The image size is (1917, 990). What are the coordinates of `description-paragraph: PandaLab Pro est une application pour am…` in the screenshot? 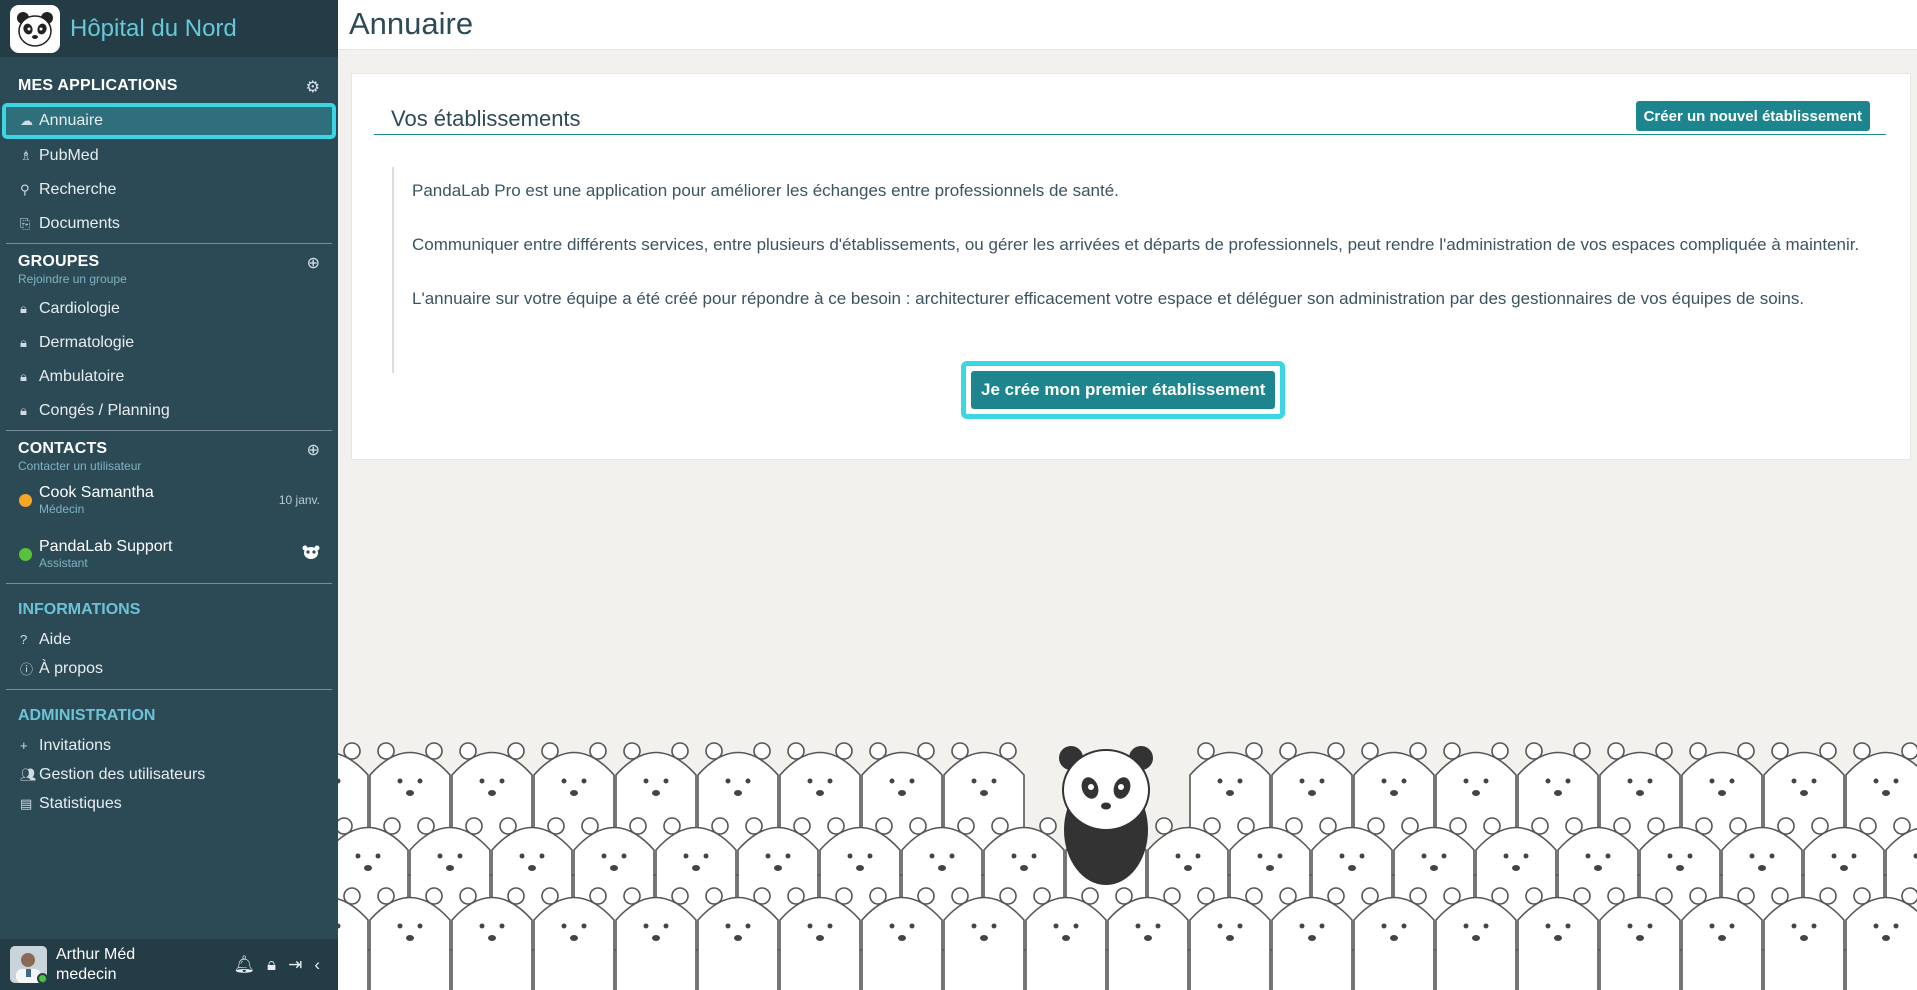 It's located at (765, 190).